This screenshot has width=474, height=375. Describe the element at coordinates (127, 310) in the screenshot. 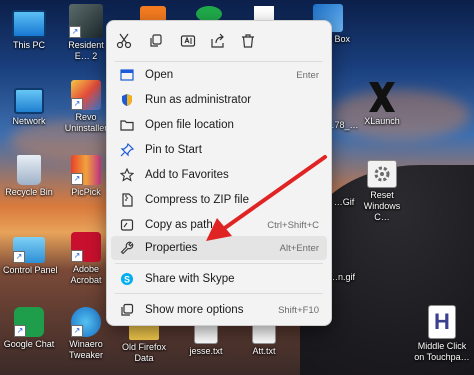

I see `more-options-icon` at that location.